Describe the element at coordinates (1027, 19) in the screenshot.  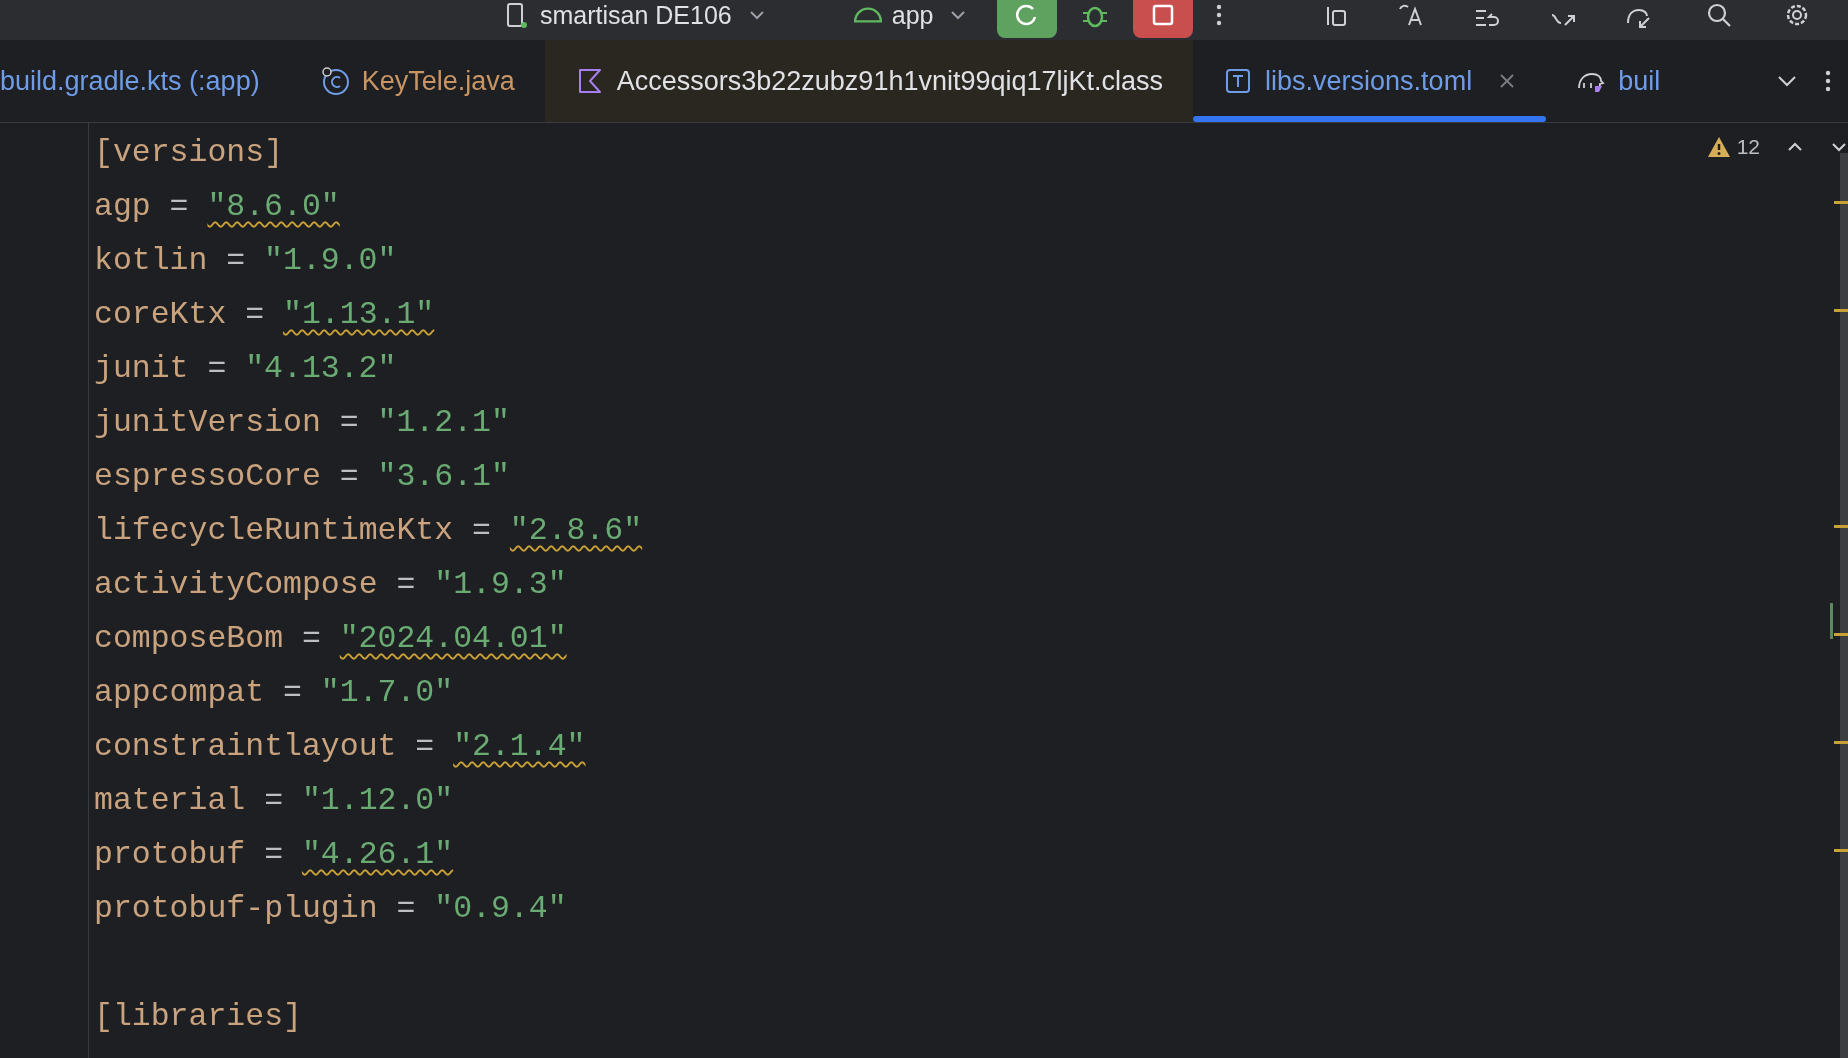
I see `rerun-button` at that location.